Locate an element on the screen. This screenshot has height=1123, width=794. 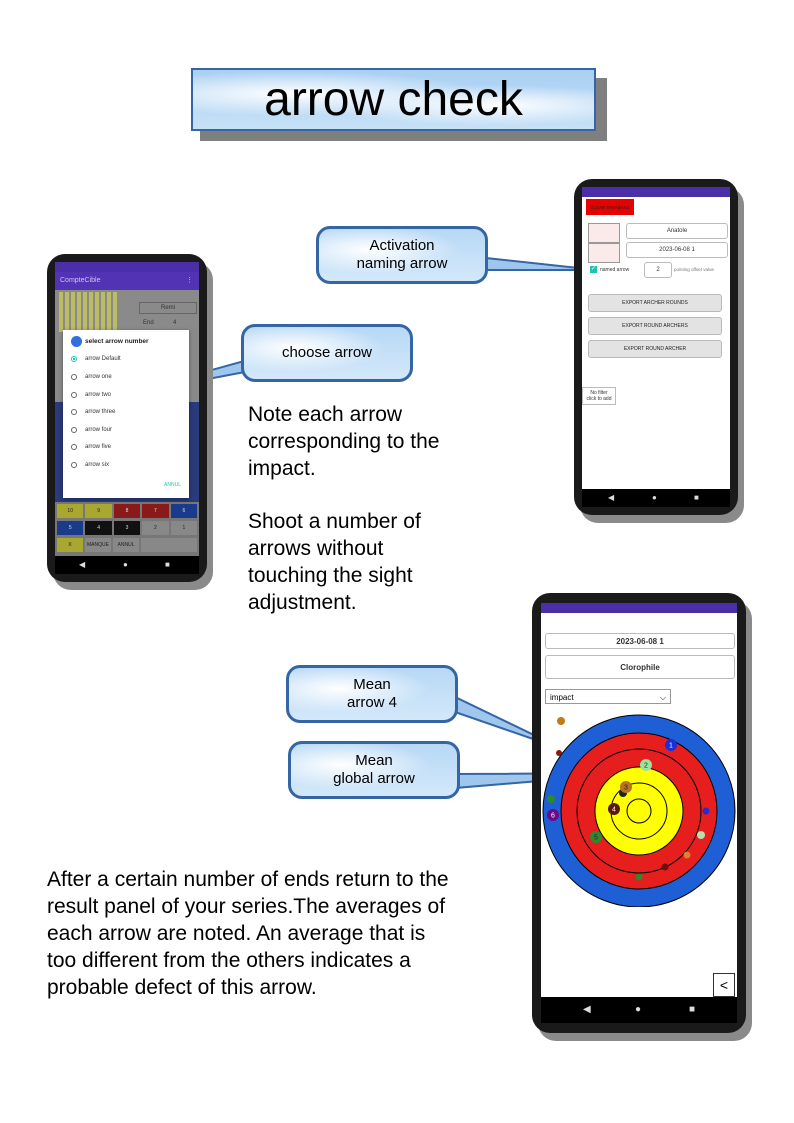
export-round-archers-button: EXPORT ROUND ARCHERS is located at coordinates (655, 326).